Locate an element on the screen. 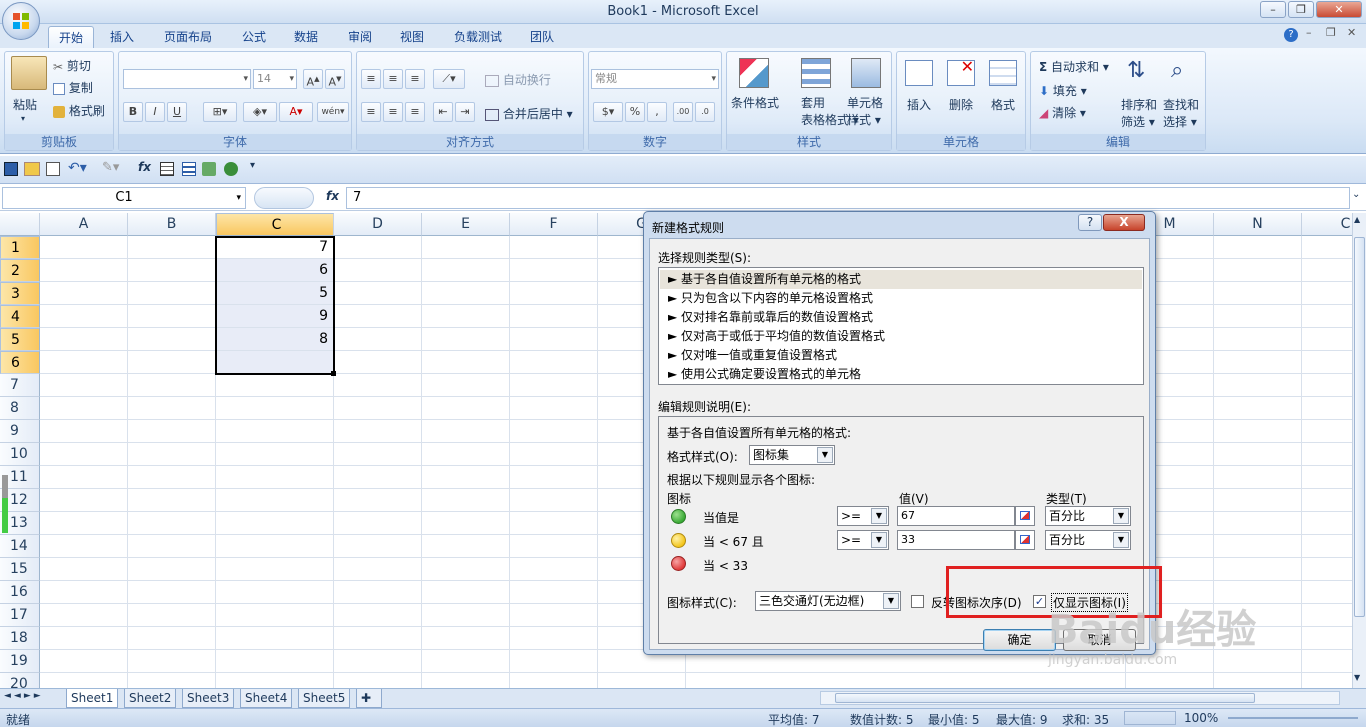 The width and height of the screenshot is (1366, 728). zoom-level: 100% is located at coordinates (1201, 718).